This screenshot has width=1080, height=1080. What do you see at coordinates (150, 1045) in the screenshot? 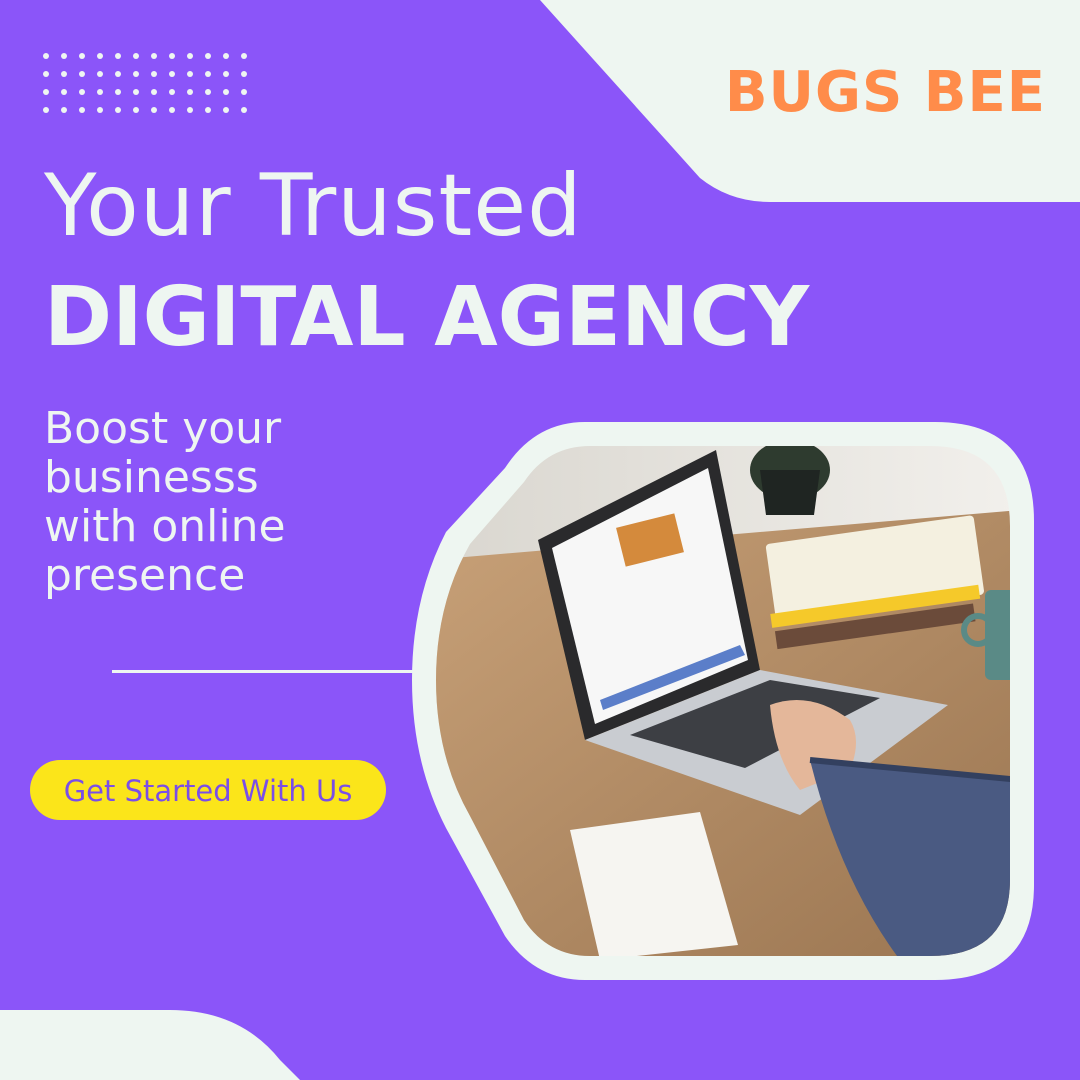
I see `bottom-left-shape` at bounding box center [150, 1045].